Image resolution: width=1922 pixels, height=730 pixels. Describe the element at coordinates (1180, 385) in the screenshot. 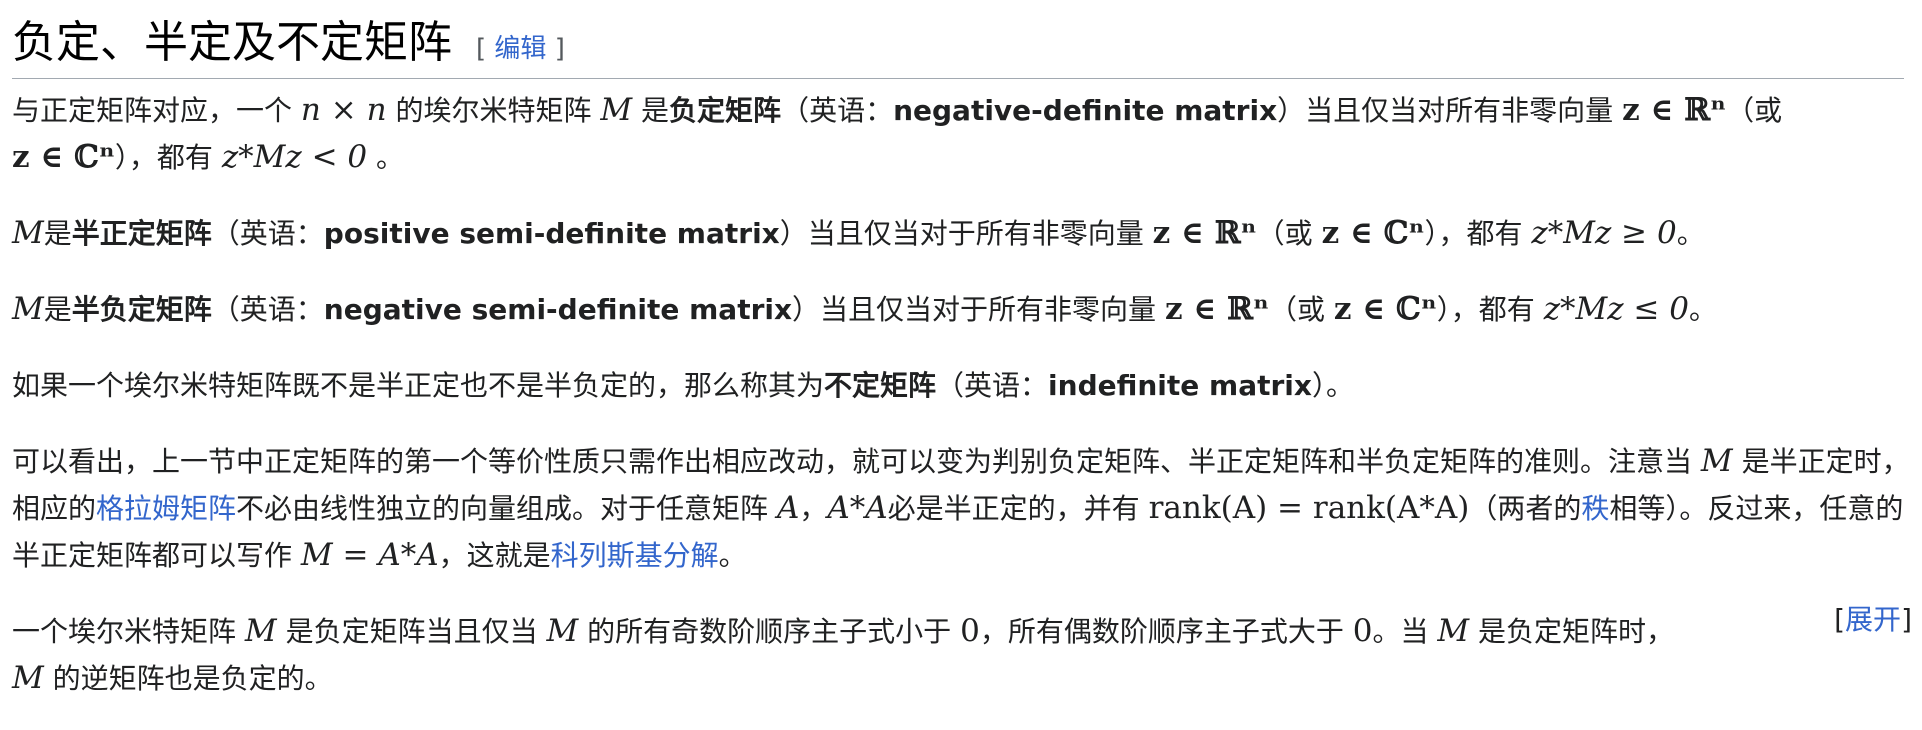

I see `term-english: indefinite matrix` at that location.